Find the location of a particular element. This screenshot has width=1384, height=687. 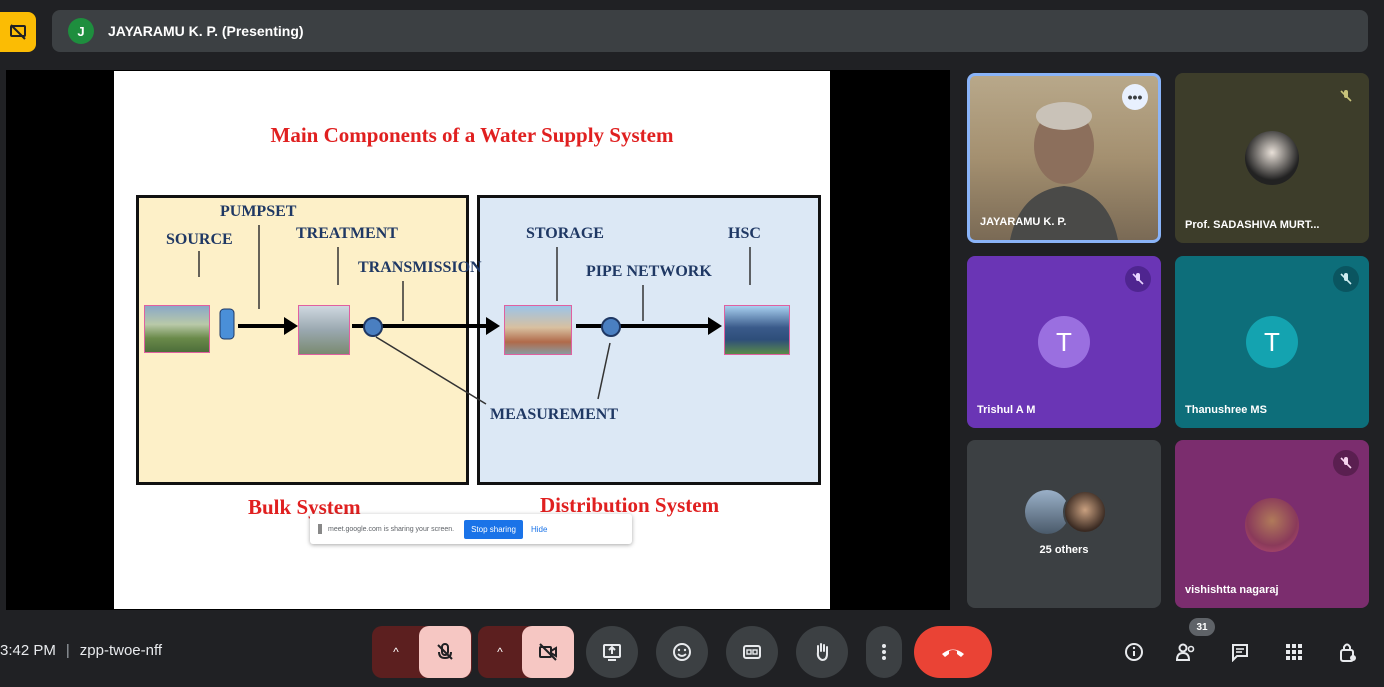

hsc-house-image is located at coordinates (757, 330).